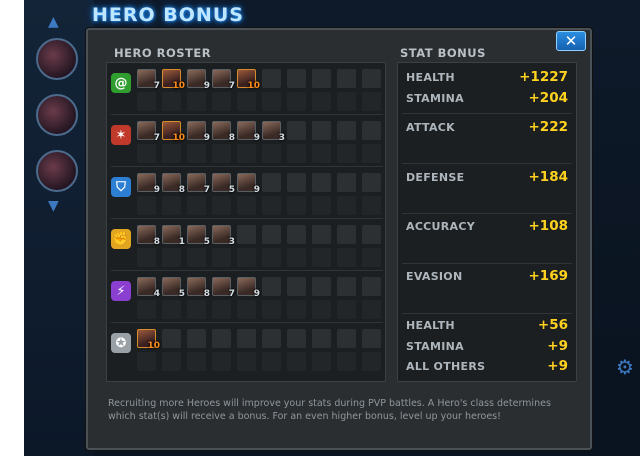 This screenshot has height=456, width=640. Describe the element at coordinates (156, 242) in the screenshot. I see `hero-rank: 8` at that location.